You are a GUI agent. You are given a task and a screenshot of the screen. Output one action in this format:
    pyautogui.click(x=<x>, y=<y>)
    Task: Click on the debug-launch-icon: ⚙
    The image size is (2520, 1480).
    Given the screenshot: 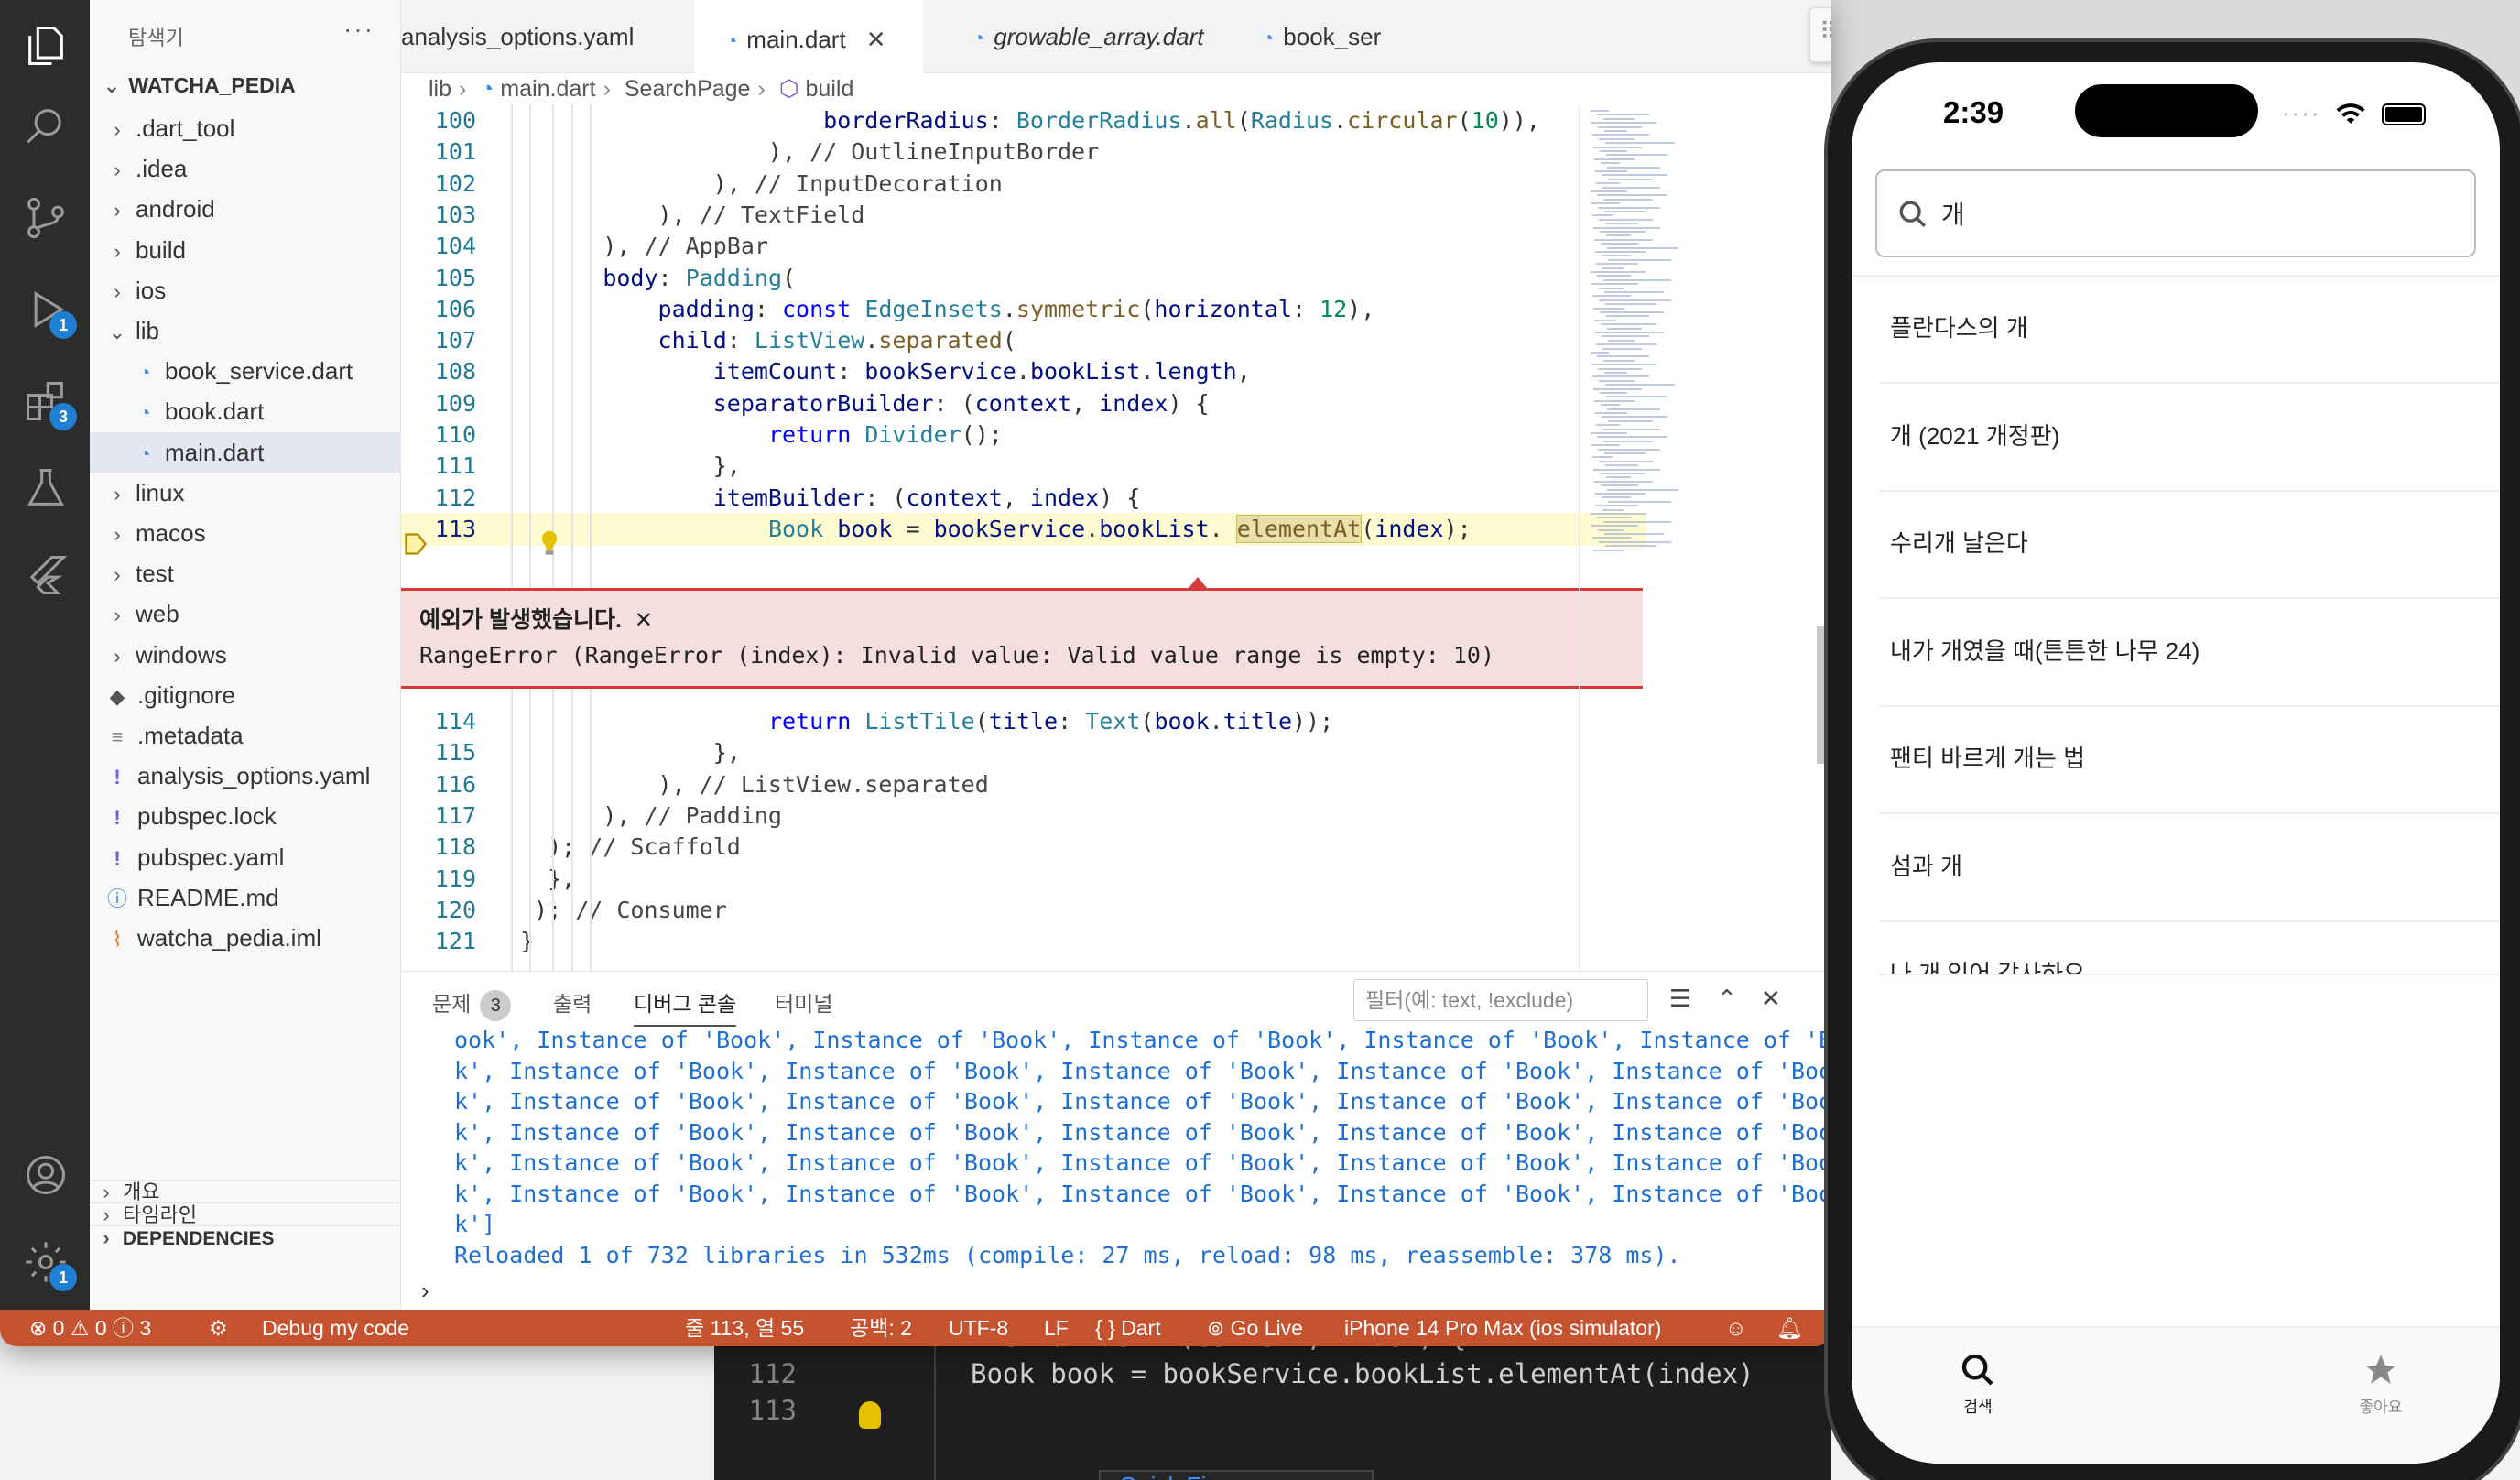 What is the action you would take?
    pyautogui.click(x=218, y=1328)
    